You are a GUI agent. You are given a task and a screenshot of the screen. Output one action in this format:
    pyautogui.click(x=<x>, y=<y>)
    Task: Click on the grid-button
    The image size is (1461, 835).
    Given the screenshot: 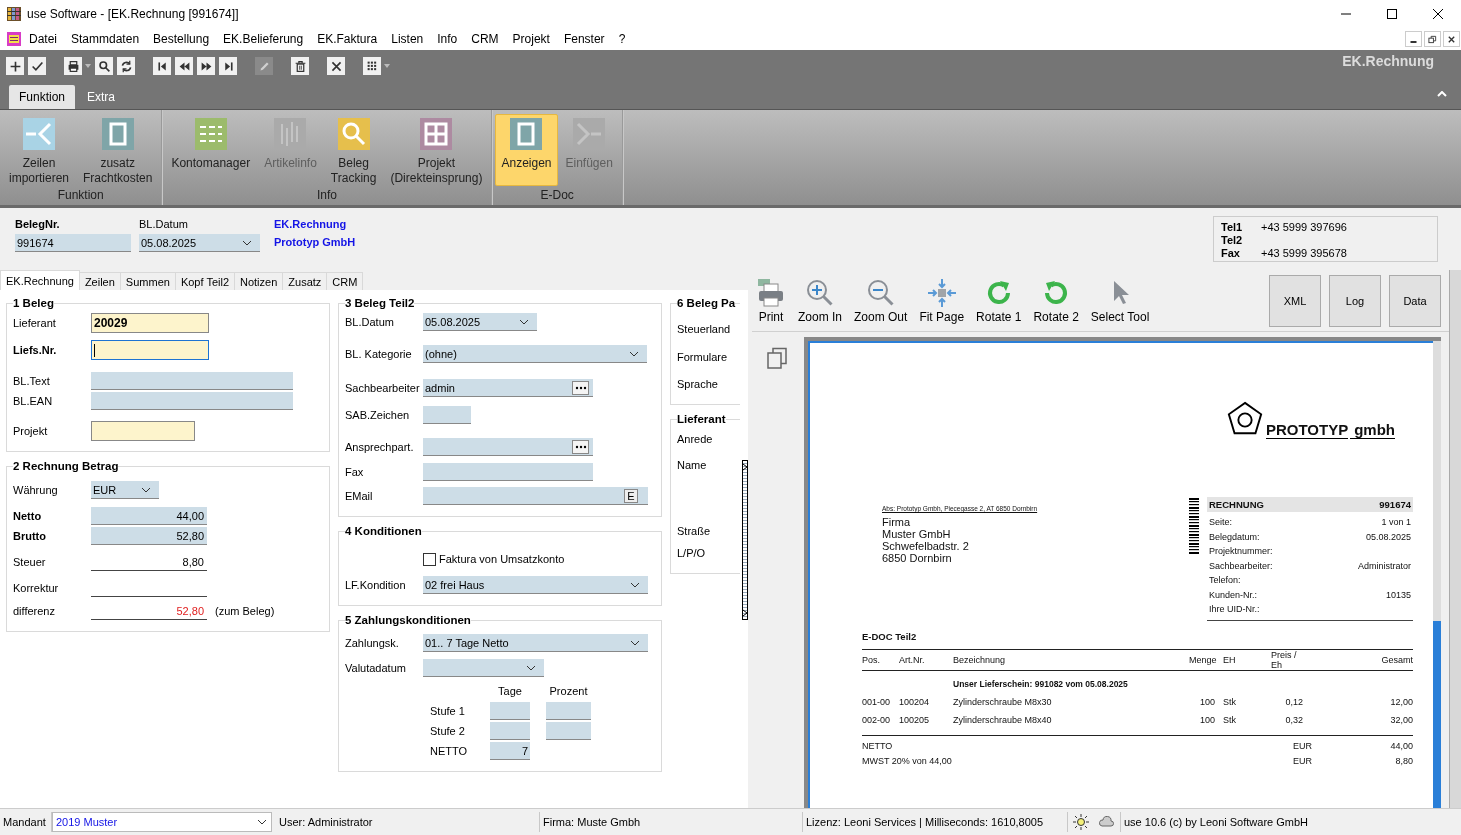 What is the action you would take?
    pyautogui.click(x=372, y=66)
    